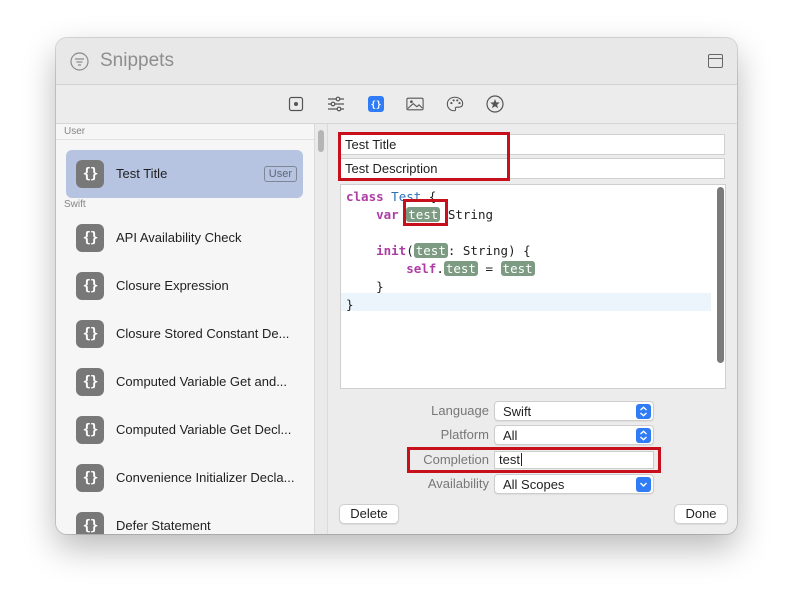 The width and height of the screenshot is (793, 608). What do you see at coordinates (179, 237) in the screenshot?
I see `list-item-label: API Availability Check` at bounding box center [179, 237].